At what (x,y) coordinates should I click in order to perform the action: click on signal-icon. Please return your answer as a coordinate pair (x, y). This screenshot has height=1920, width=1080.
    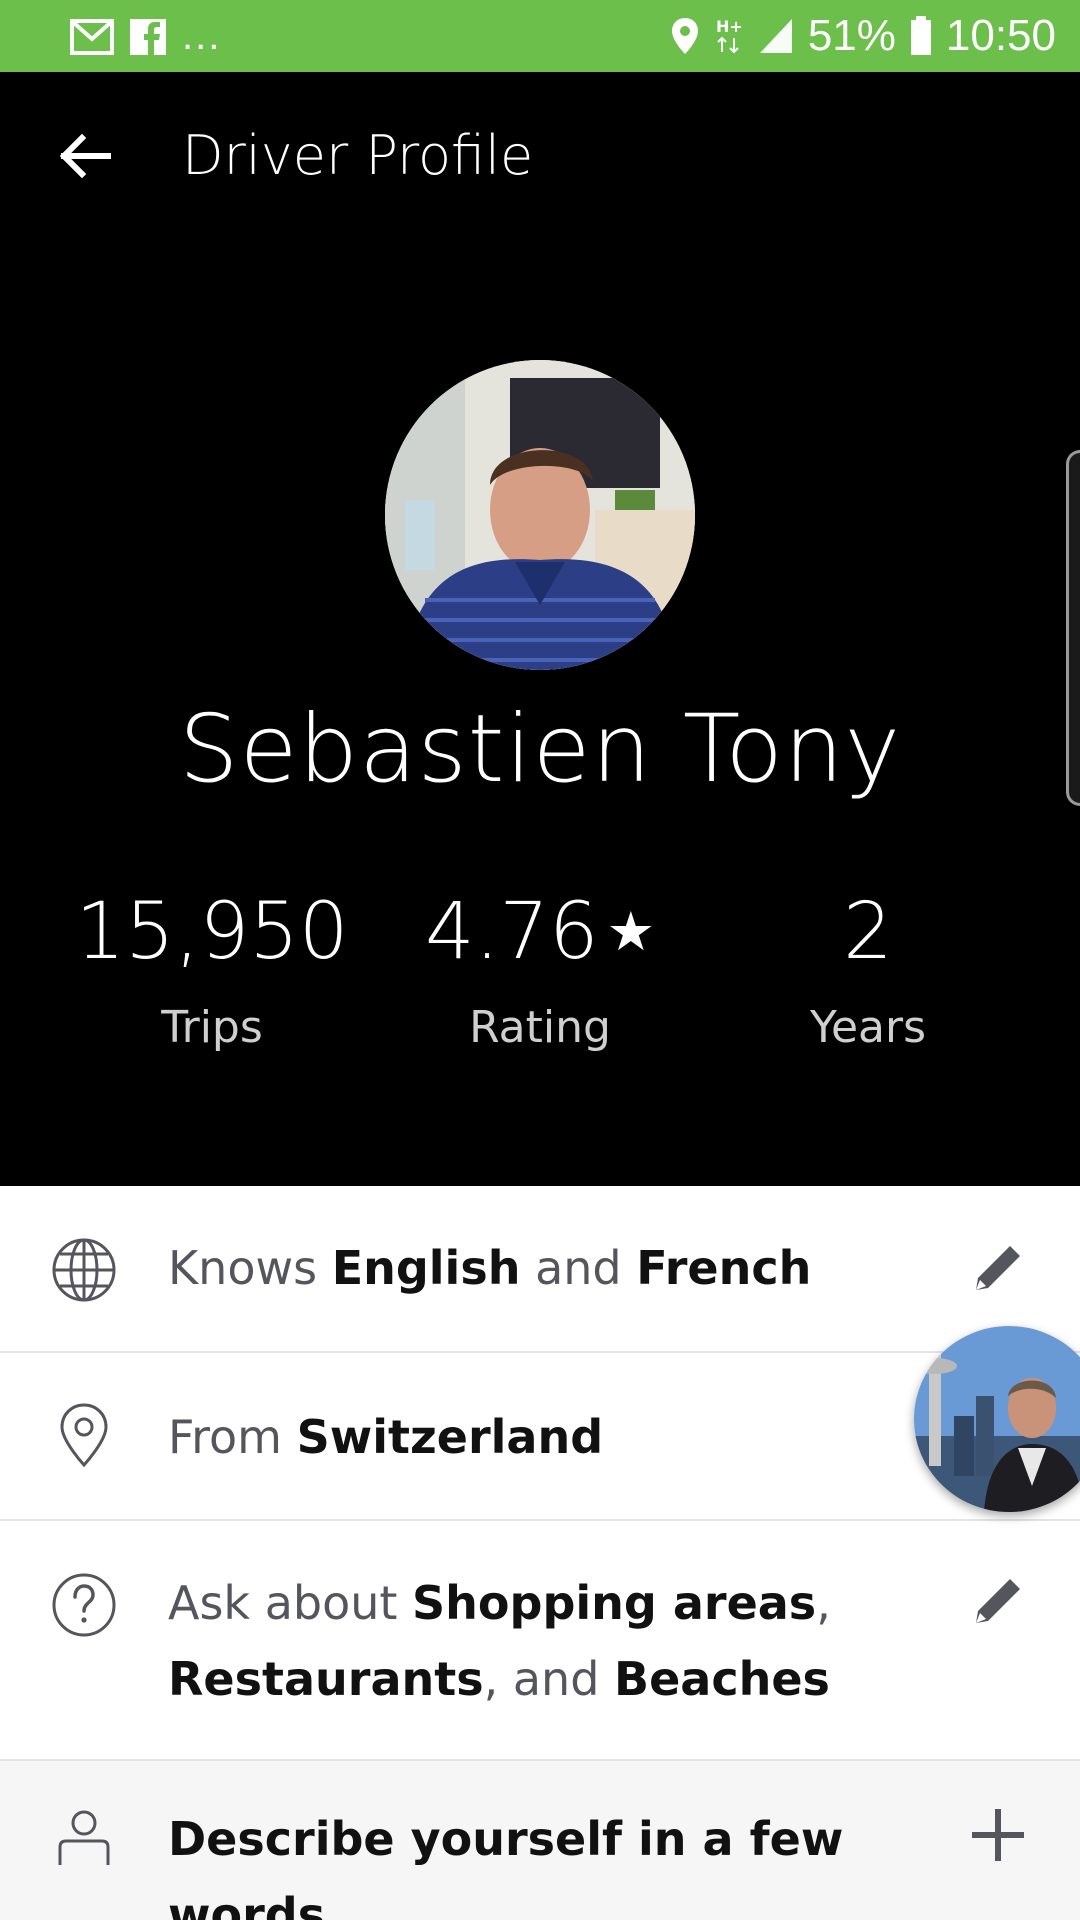
    Looking at the image, I should click on (775, 36).